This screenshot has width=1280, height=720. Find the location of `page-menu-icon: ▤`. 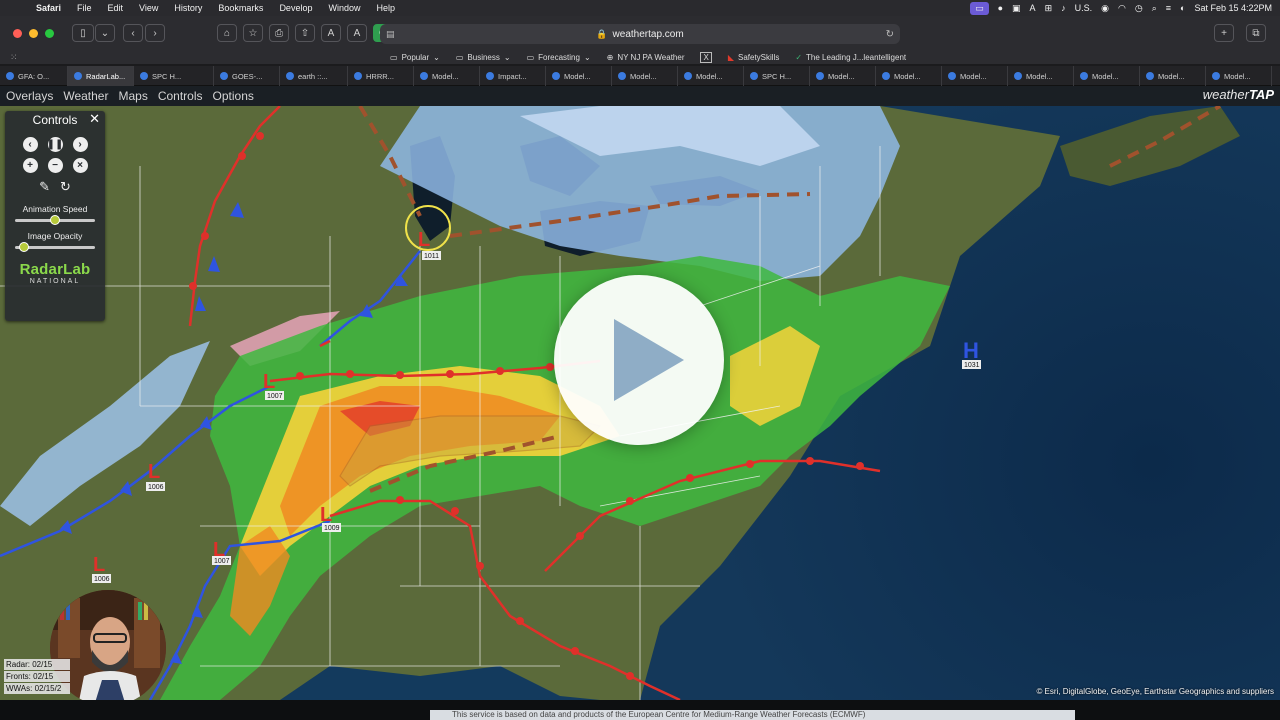

page-menu-icon: ▤ is located at coordinates (390, 34).